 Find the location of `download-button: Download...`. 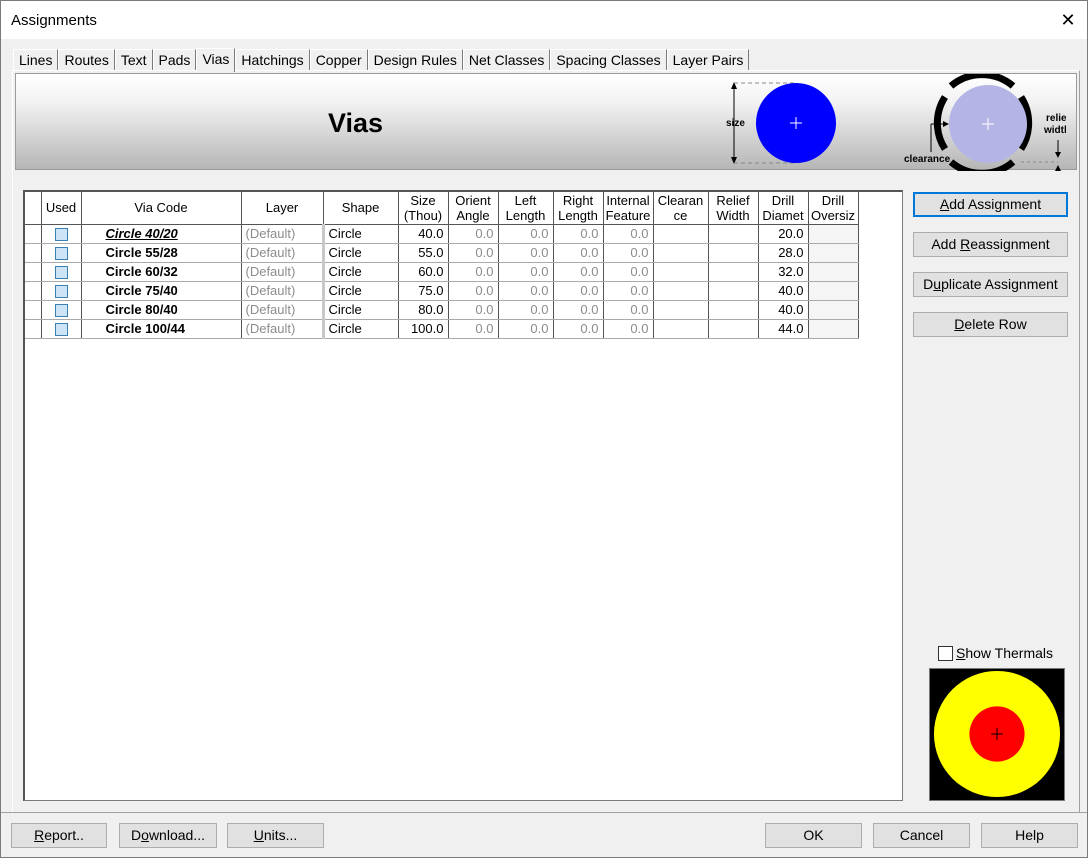

download-button: Download... is located at coordinates (168, 835).